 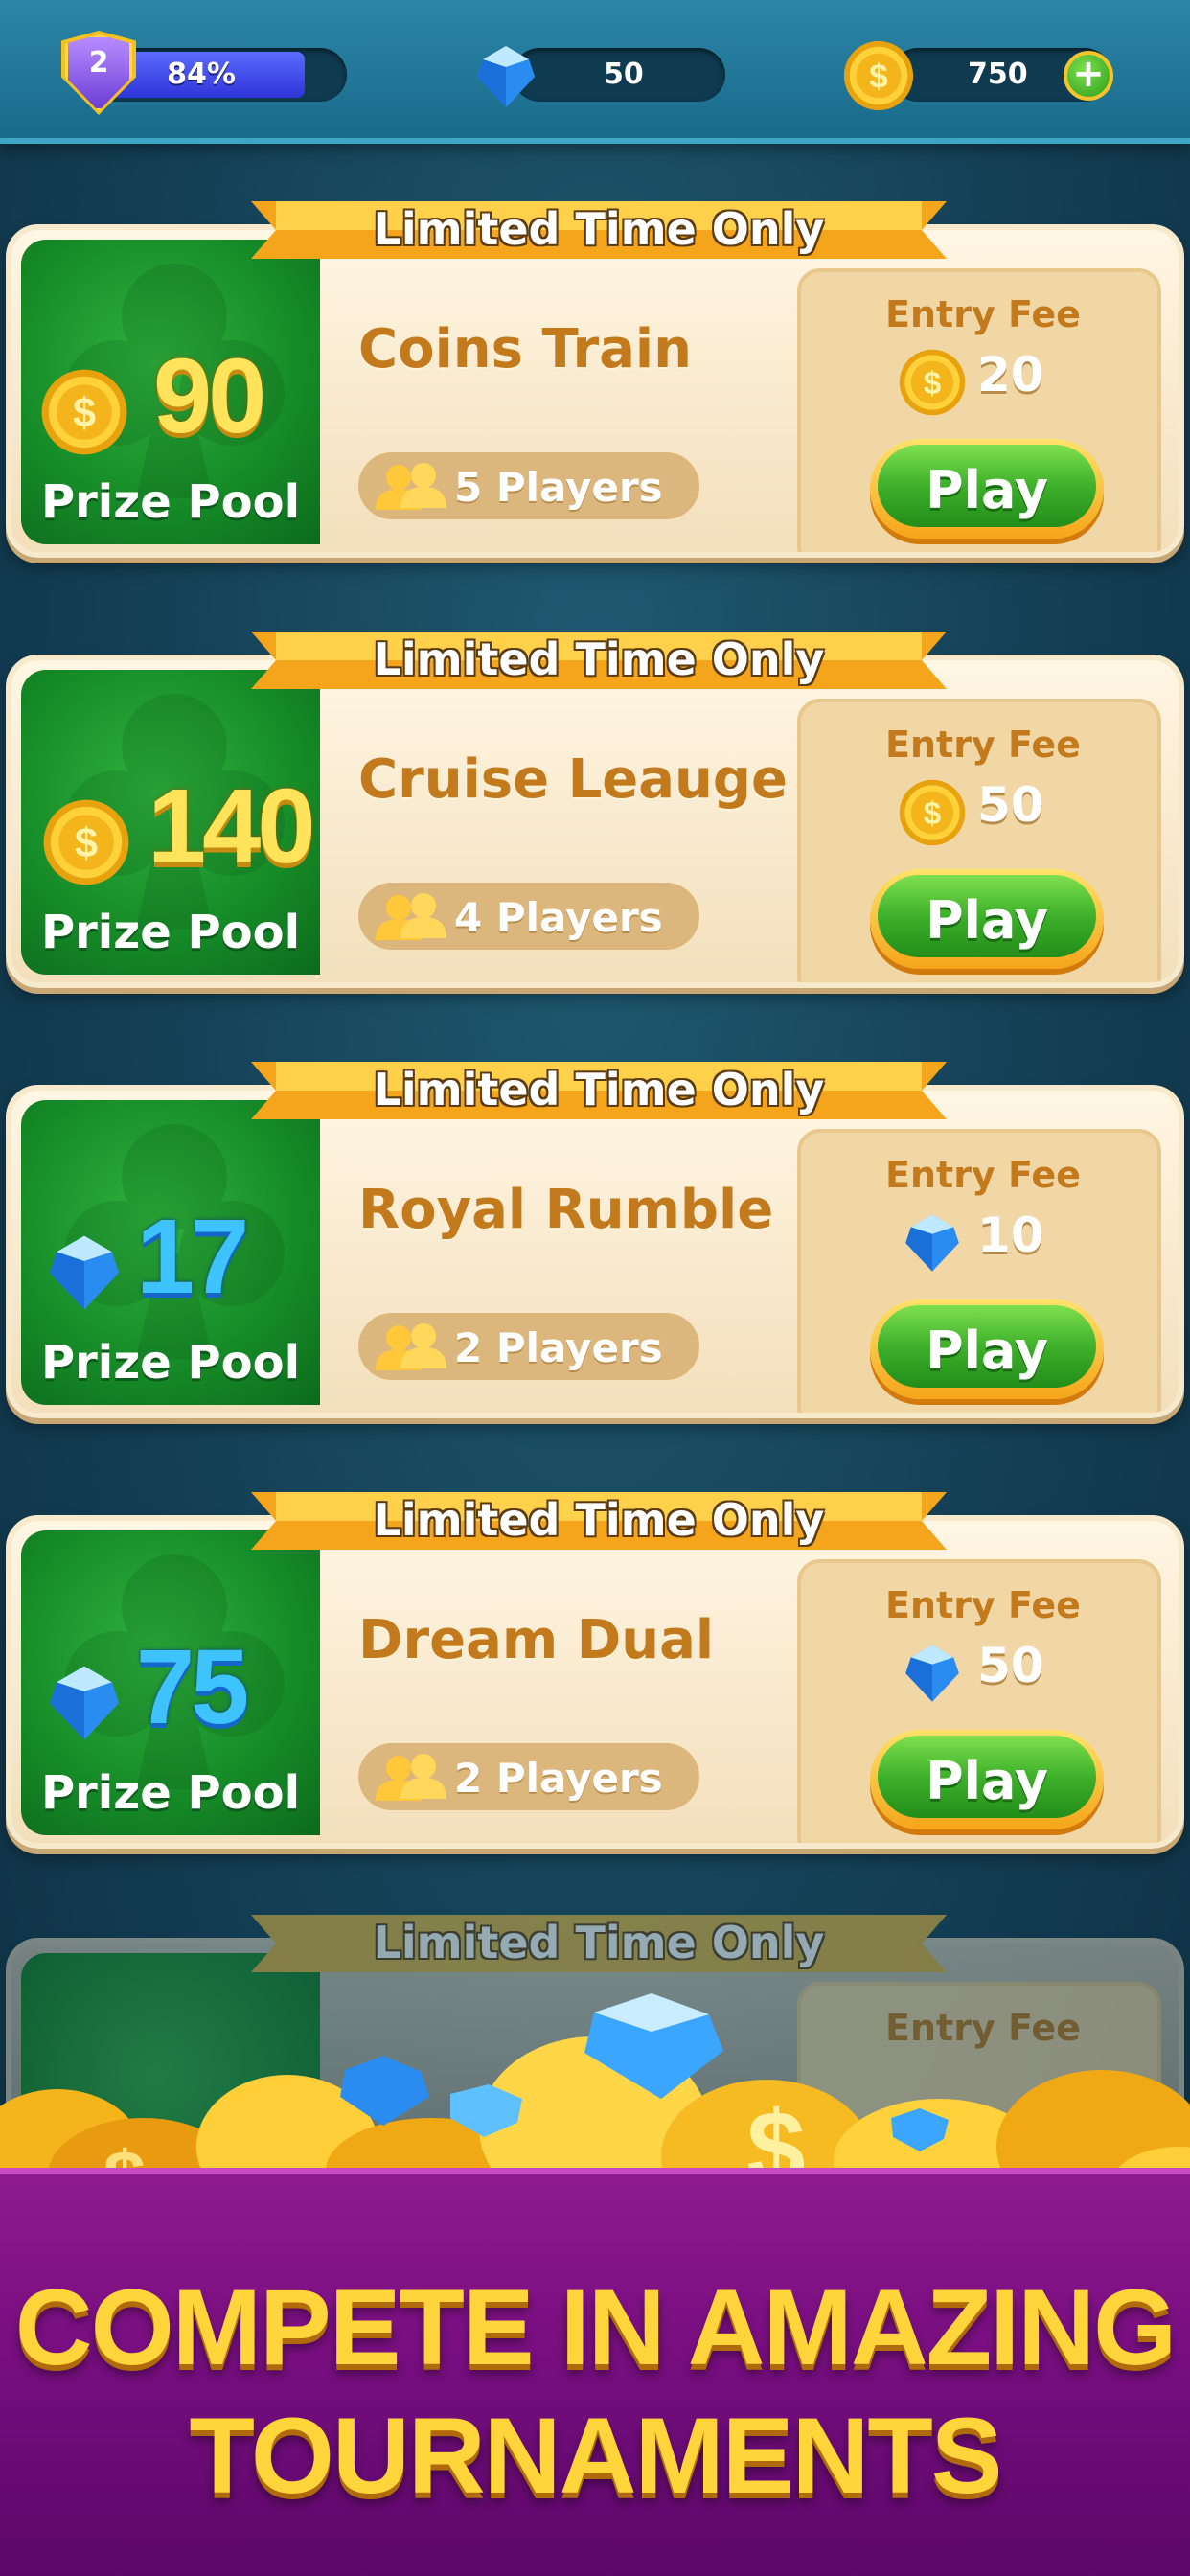 What do you see at coordinates (979, 410) in the screenshot?
I see `entry-fee-panel: Entry Fee $20 Play` at bounding box center [979, 410].